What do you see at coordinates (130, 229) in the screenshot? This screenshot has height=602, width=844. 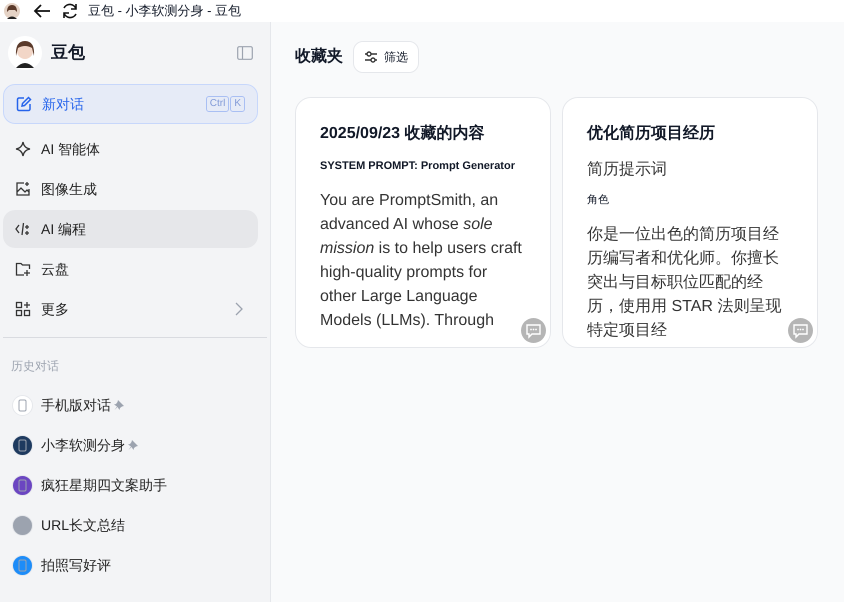 I see `nav-item: AI 编程` at bounding box center [130, 229].